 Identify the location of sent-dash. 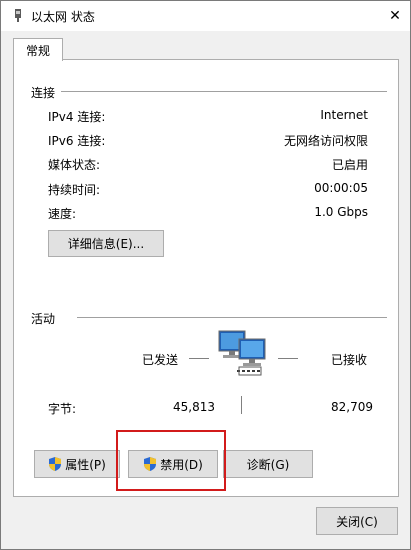
(199, 358).